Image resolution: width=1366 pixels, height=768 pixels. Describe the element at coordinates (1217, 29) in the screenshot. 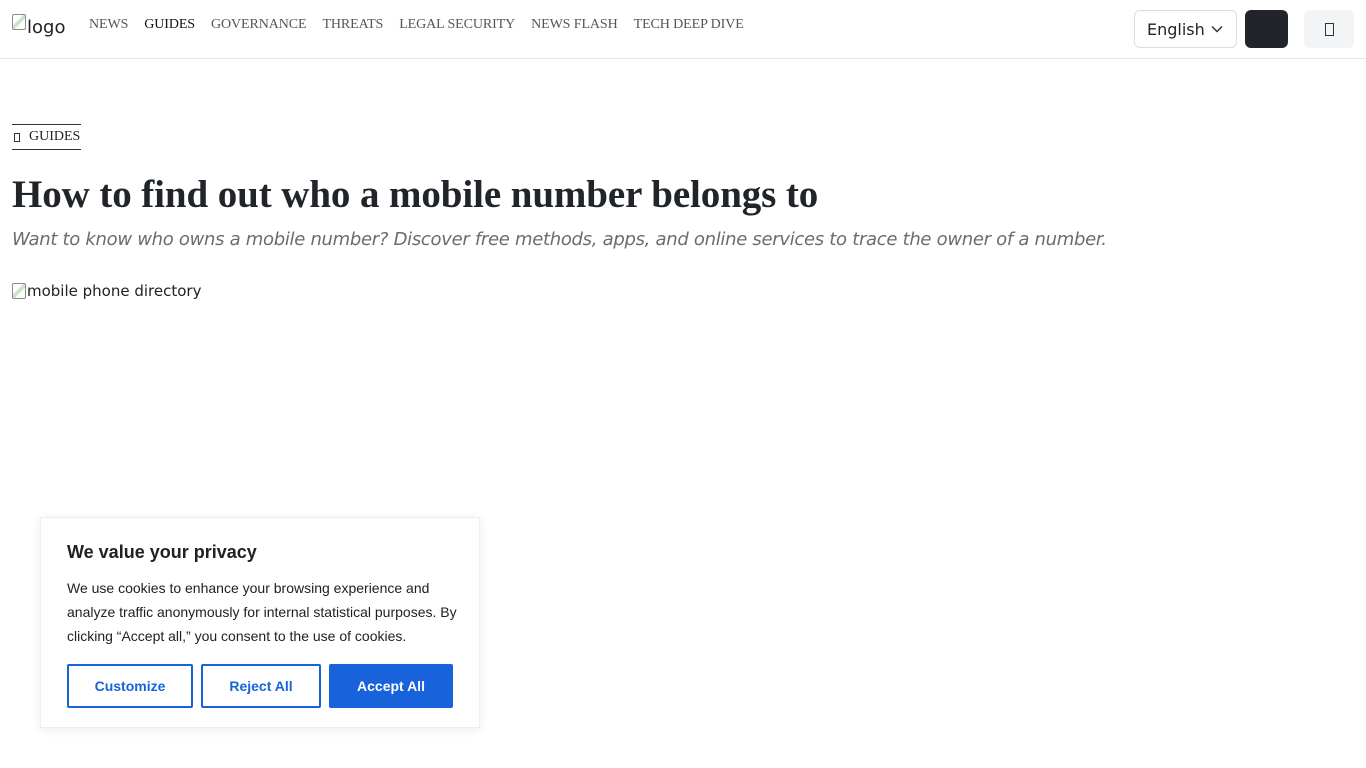

I see `chevron-down-icon` at that location.